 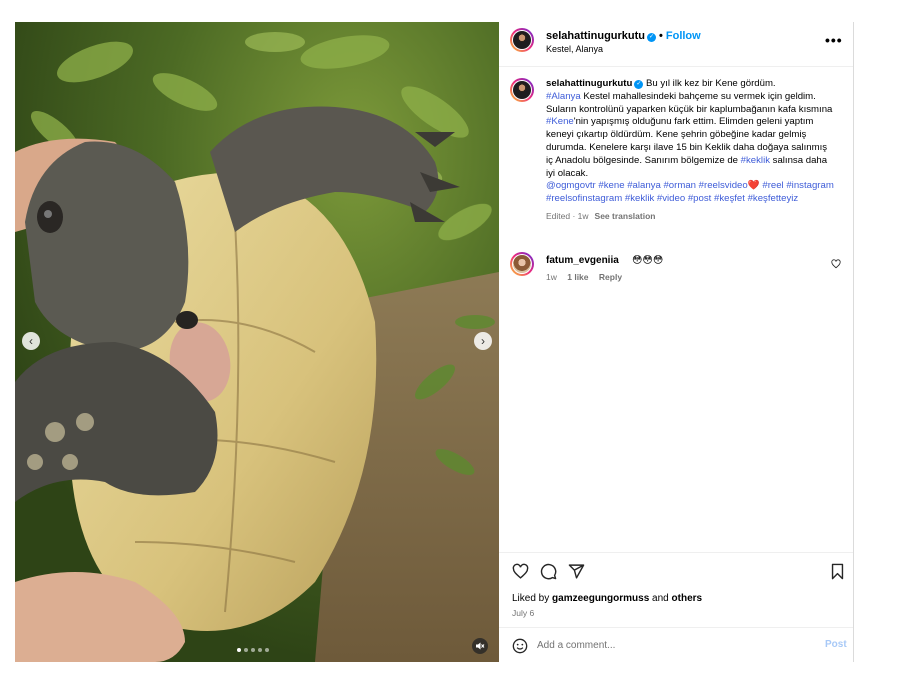 I want to click on caption-segment: Bu yıl ilk kez bir Kene gördüm., so click(x=709, y=83).